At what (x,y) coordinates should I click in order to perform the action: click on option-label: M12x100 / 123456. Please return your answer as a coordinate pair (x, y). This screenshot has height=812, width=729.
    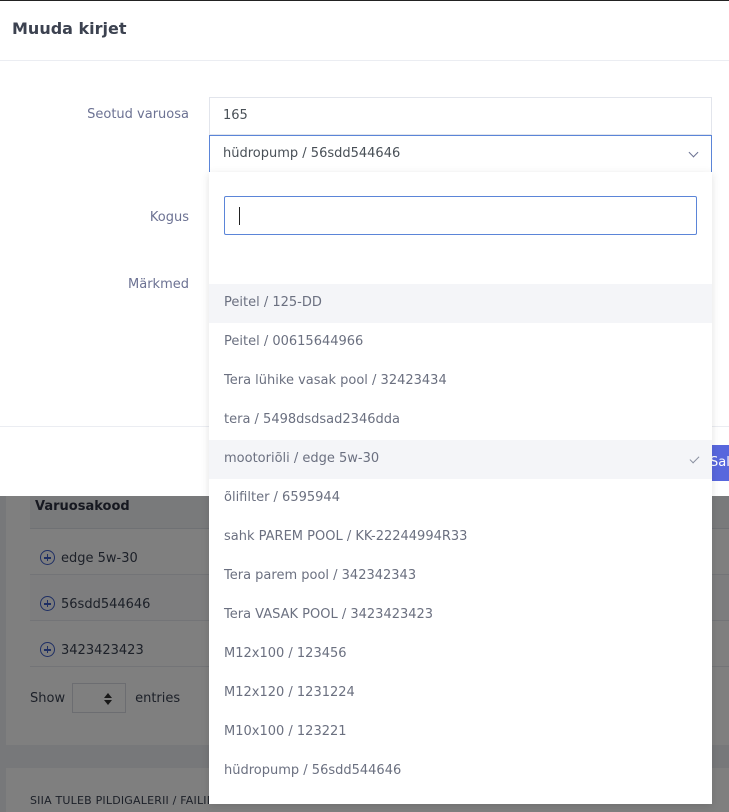
    Looking at the image, I should click on (285, 653).